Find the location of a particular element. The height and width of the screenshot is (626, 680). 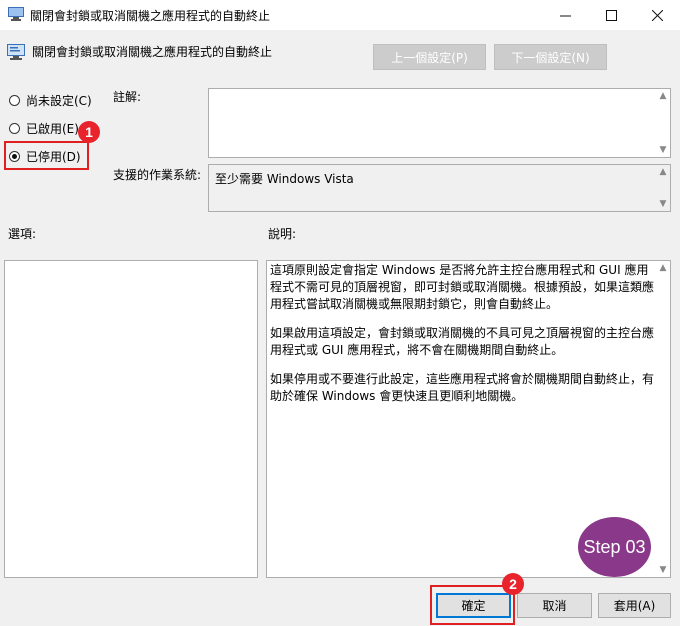

close-button is located at coordinates (657, 15).